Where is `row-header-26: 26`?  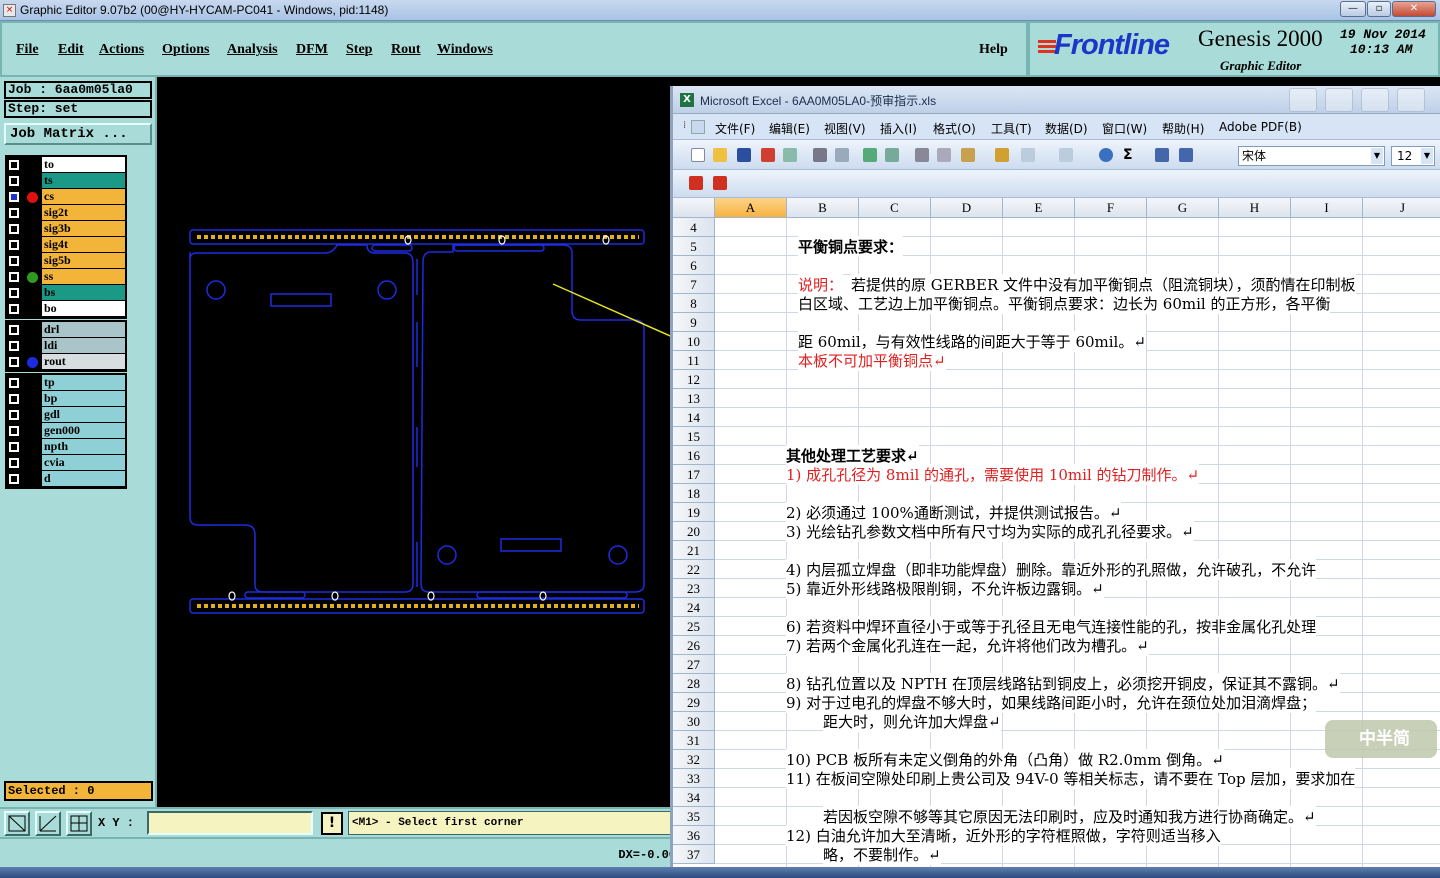 row-header-26: 26 is located at coordinates (694, 645).